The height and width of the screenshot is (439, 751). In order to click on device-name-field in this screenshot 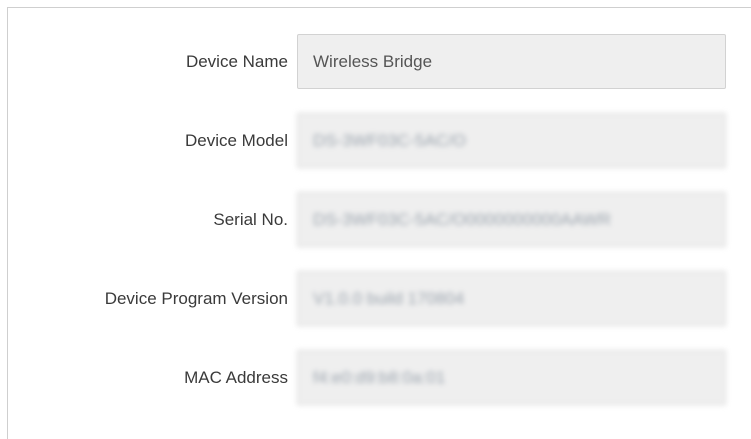, I will do `click(511, 61)`.